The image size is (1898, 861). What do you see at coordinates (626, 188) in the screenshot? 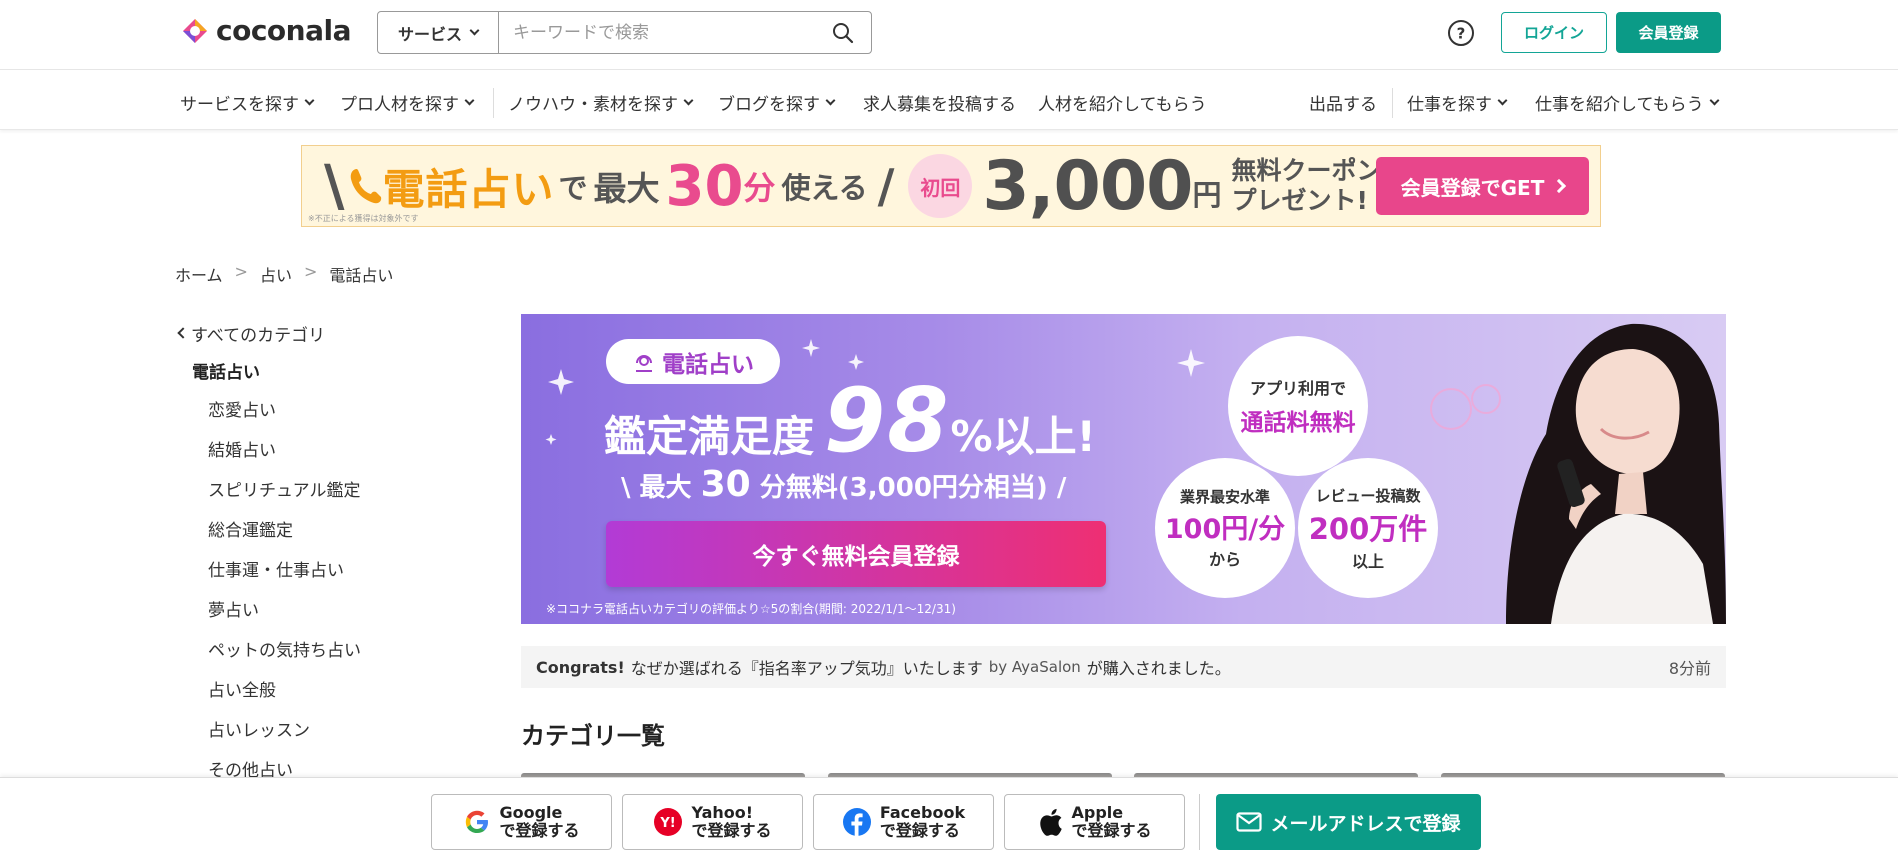
I see `promo-max: 最大` at bounding box center [626, 188].